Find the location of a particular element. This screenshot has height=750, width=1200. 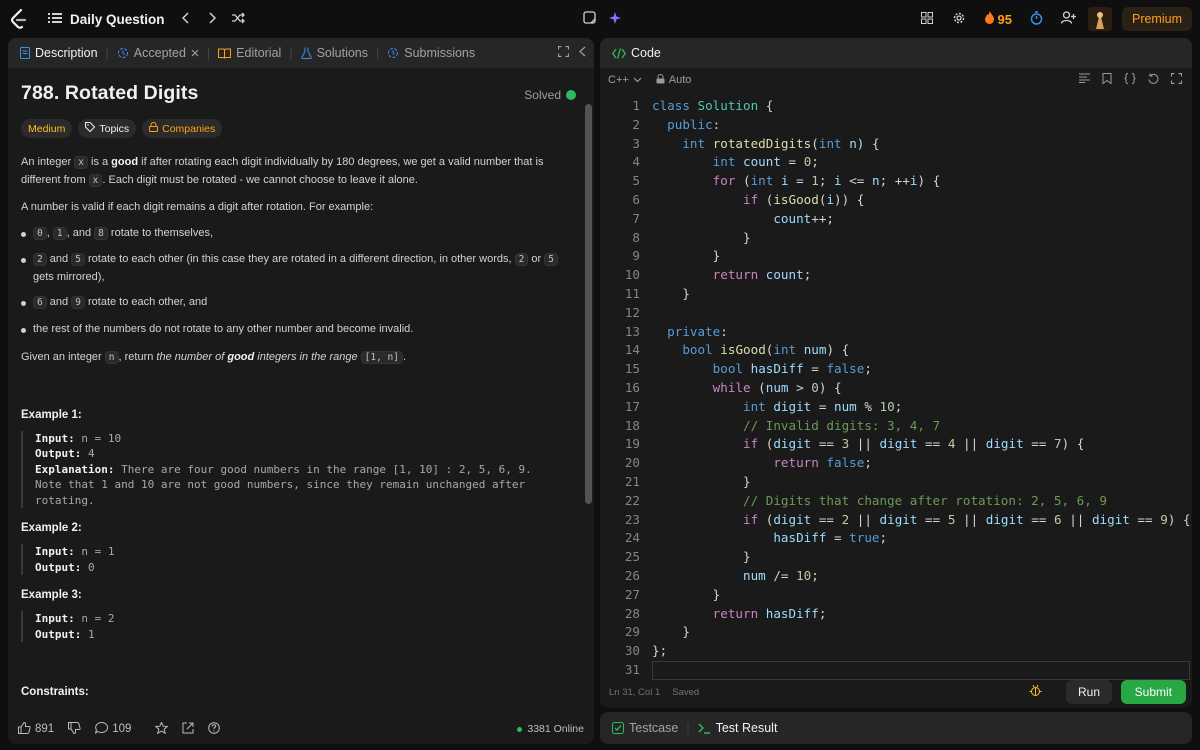

comments-button: 109 is located at coordinates (112, 729).